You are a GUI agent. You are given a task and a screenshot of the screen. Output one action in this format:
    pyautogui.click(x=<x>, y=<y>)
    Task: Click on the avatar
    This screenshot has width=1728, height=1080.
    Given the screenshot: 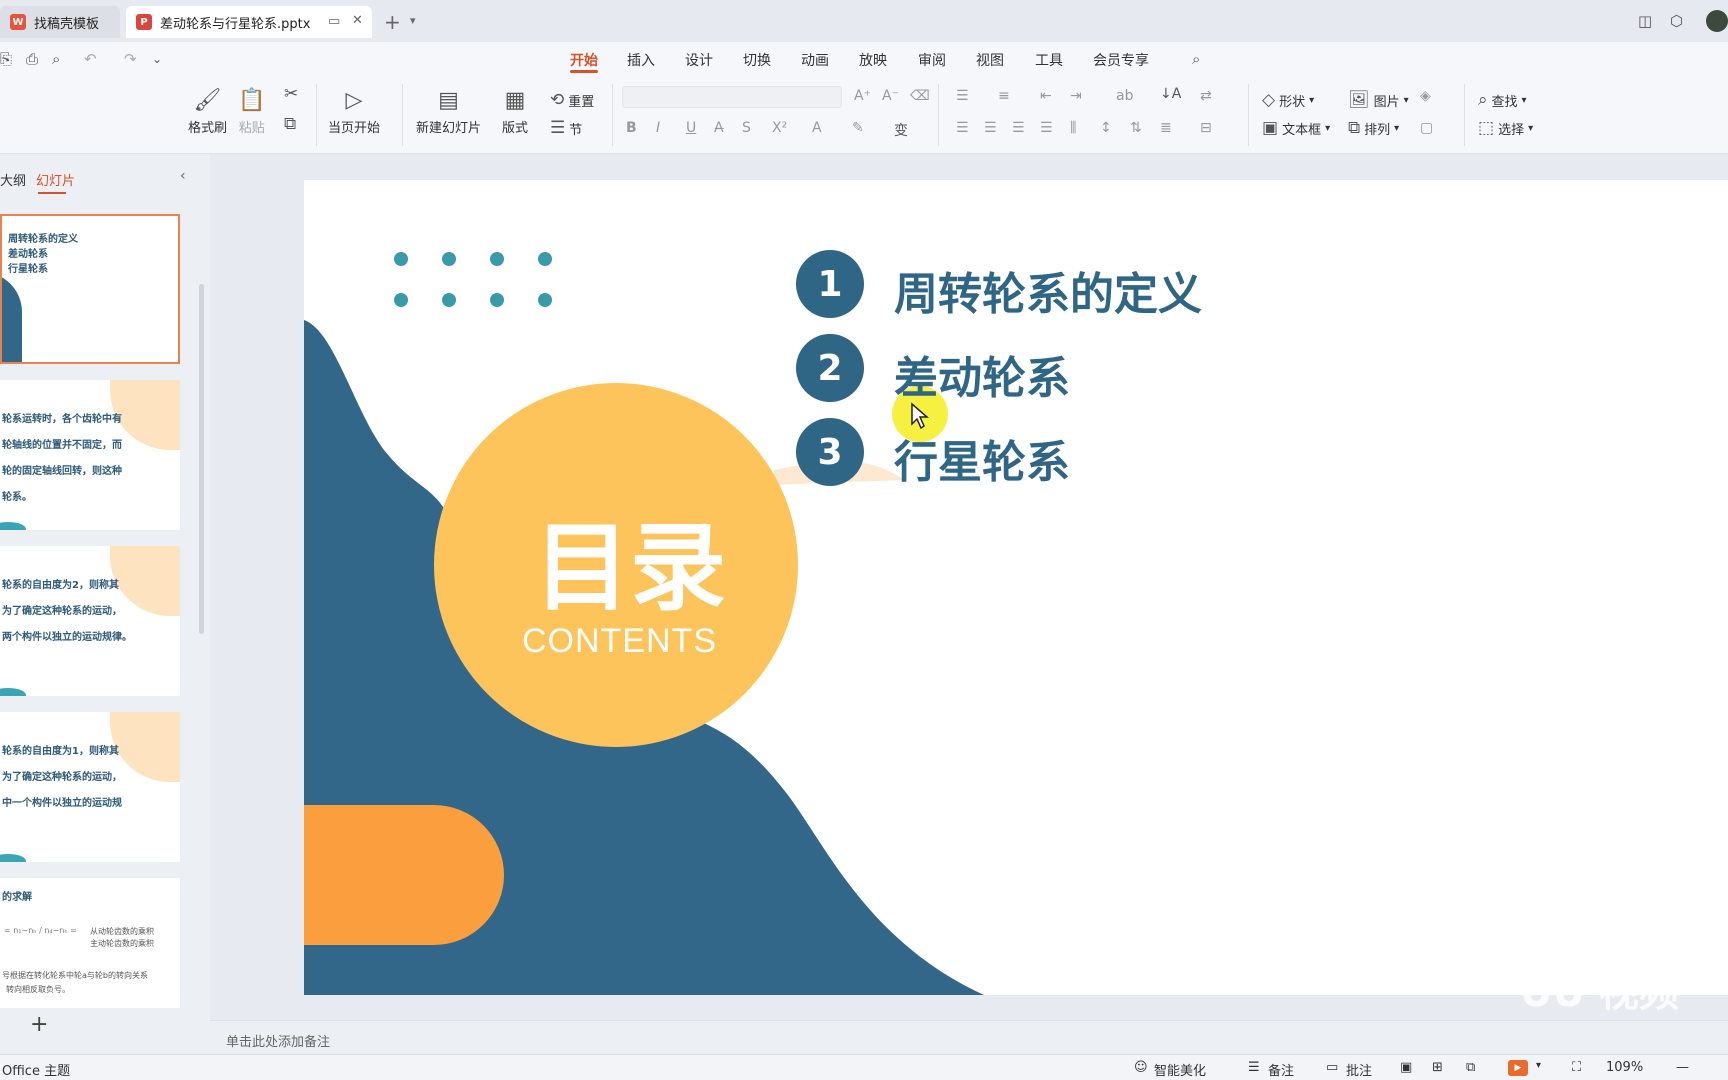 What is the action you would take?
    pyautogui.click(x=1717, y=21)
    